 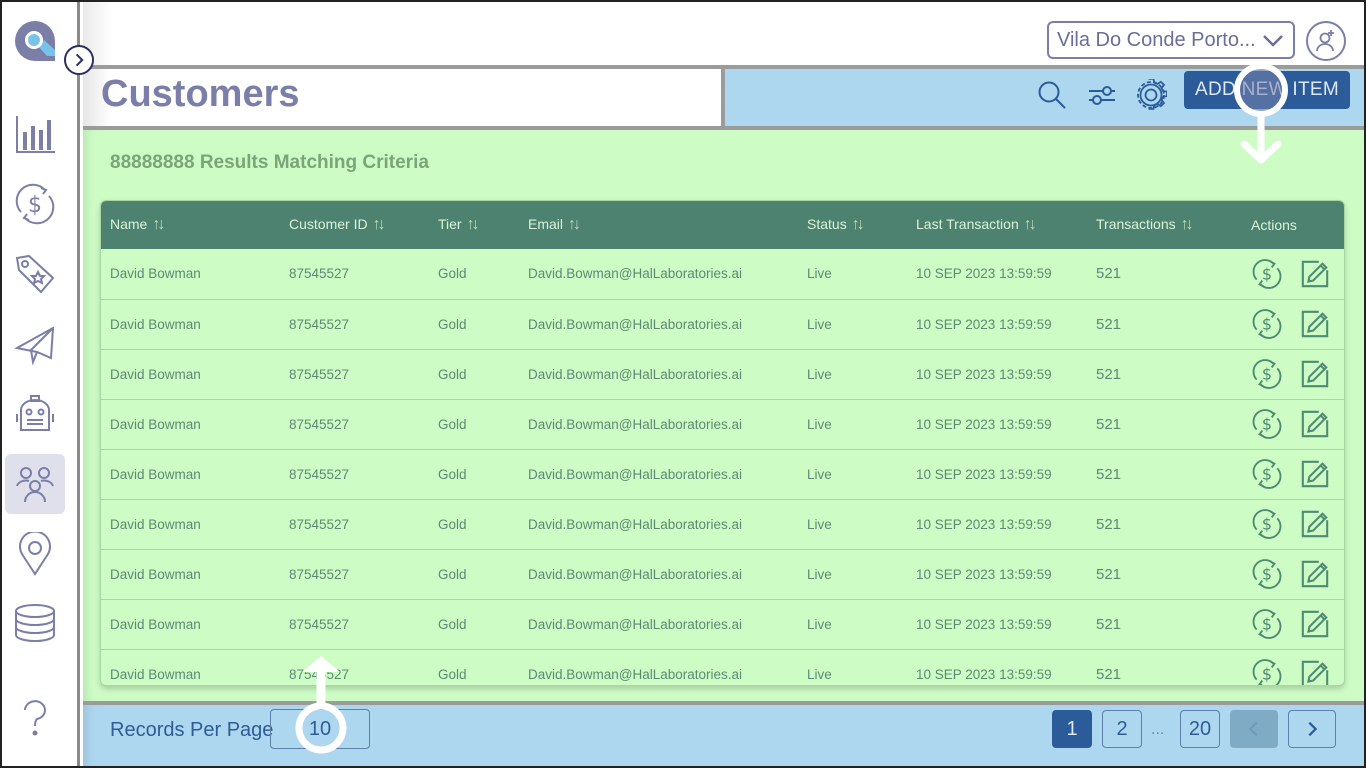 What do you see at coordinates (35, 484) in the screenshot?
I see `sidebar-item-customers` at bounding box center [35, 484].